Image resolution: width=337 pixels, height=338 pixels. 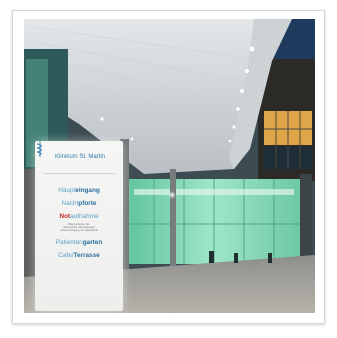 I want to click on sign-brand: Klinikum St. Martin, so click(x=80, y=157).